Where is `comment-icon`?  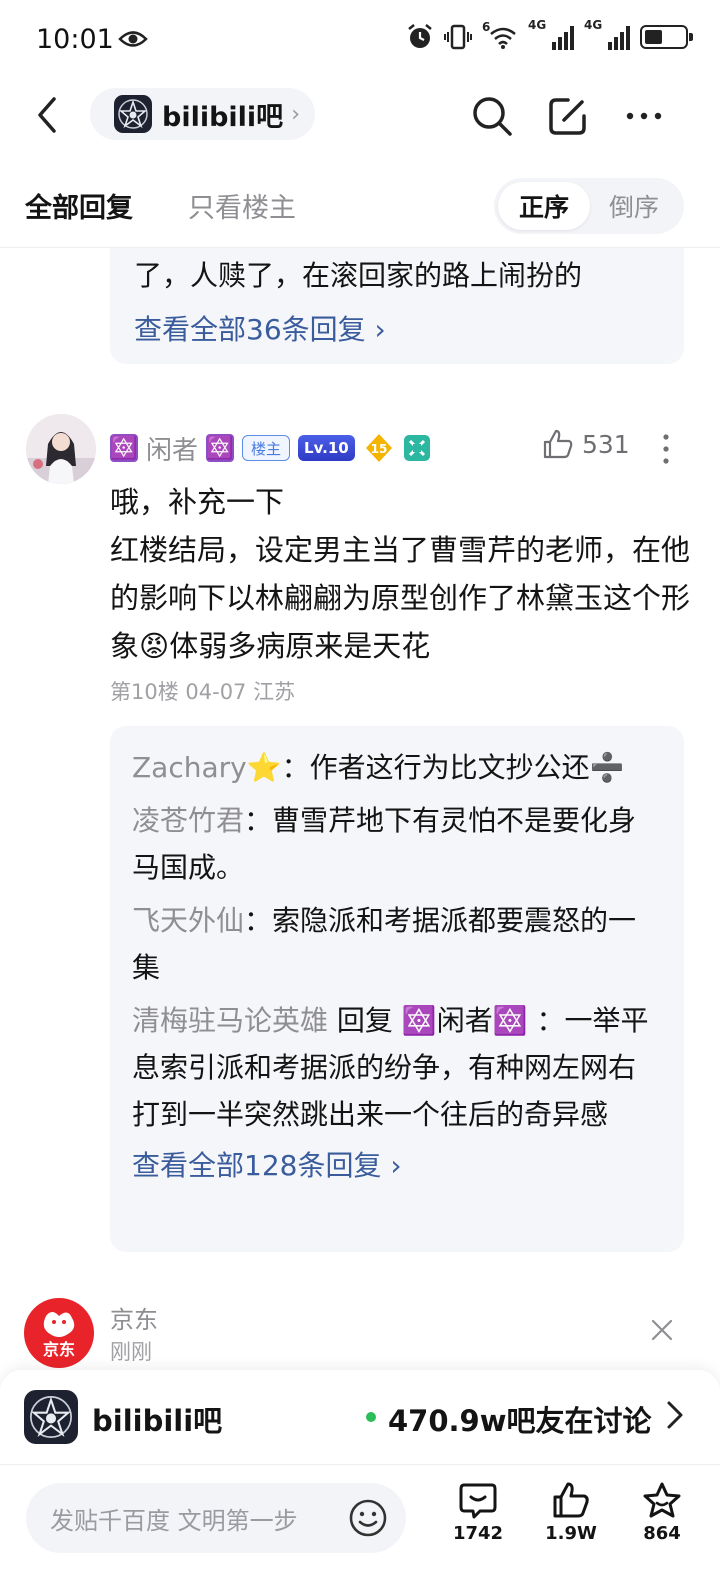
comment-icon is located at coordinates (478, 1501).